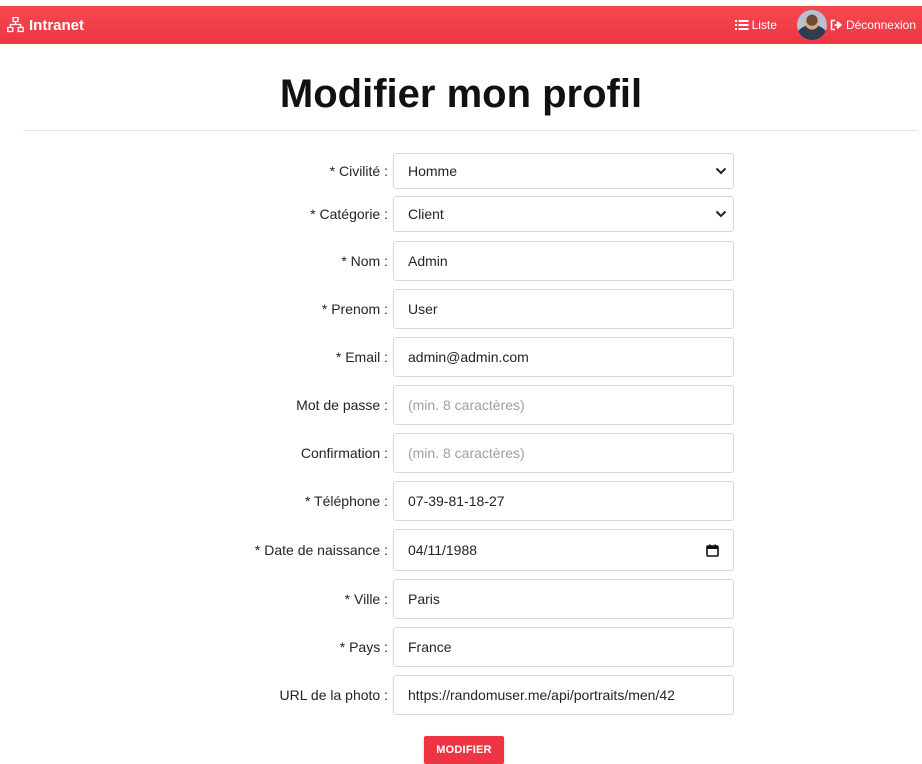 The width and height of the screenshot is (922, 764). What do you see at coordinates (563, 405) in the screenshot?
I see `password-input` at bounding box center [563, 405].